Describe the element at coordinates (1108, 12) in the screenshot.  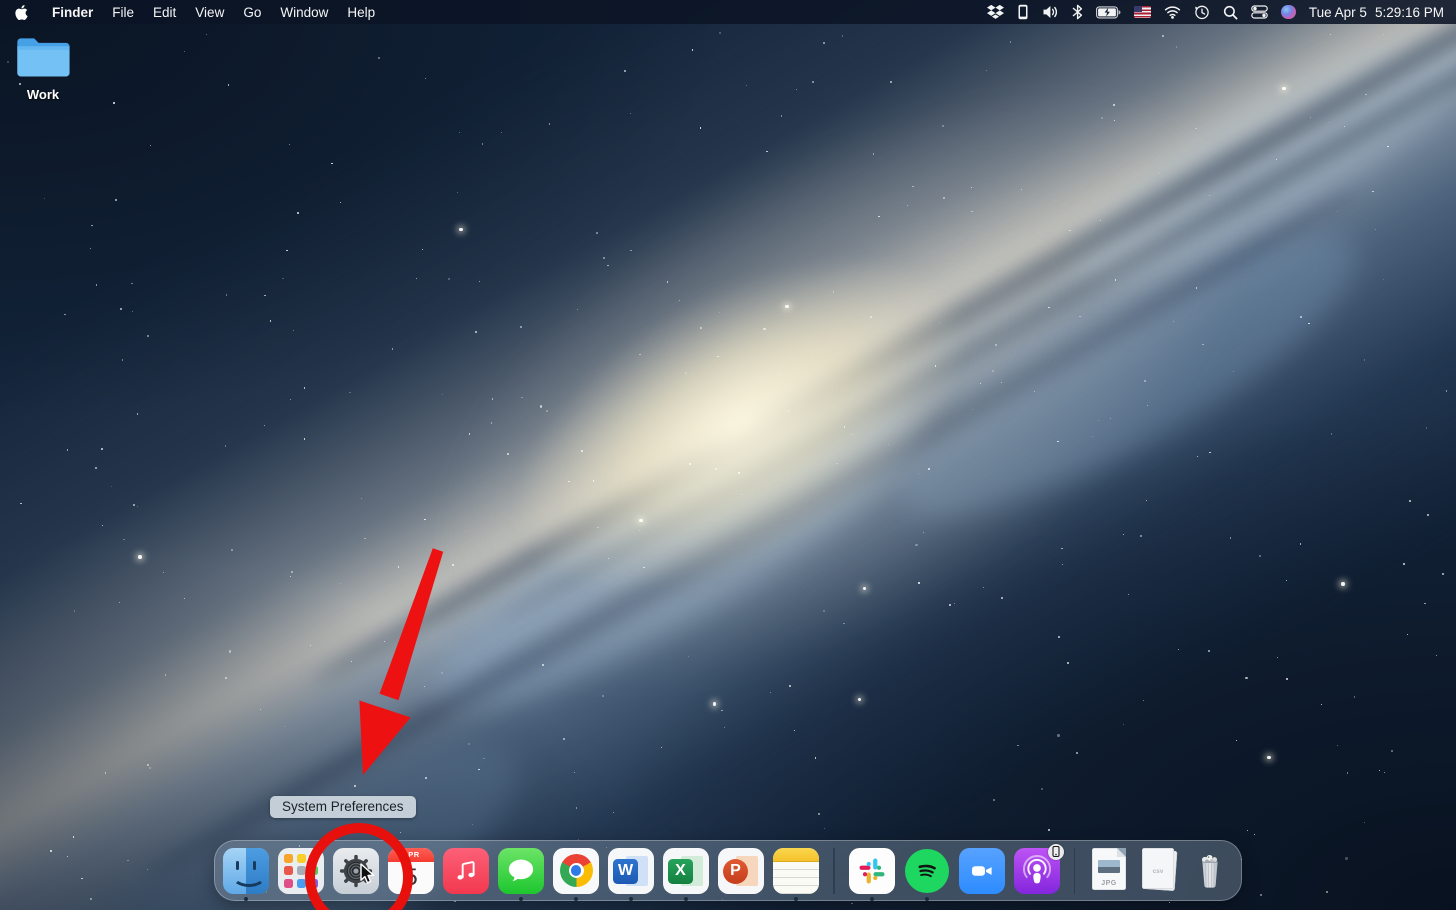
I see `battery-charging-icon` at that location.